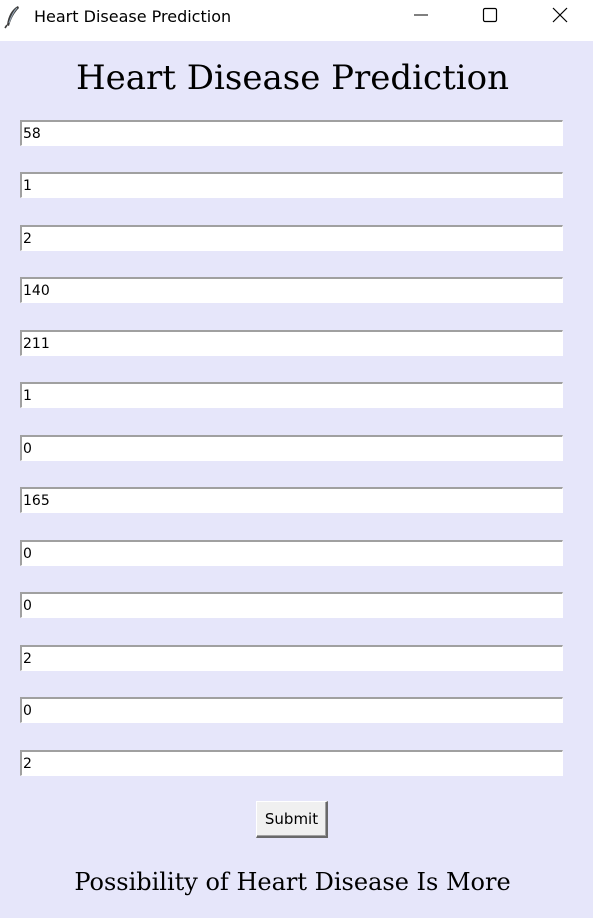  I want to click on title-bar: Heart Disease Prediction, so click(296, 20).